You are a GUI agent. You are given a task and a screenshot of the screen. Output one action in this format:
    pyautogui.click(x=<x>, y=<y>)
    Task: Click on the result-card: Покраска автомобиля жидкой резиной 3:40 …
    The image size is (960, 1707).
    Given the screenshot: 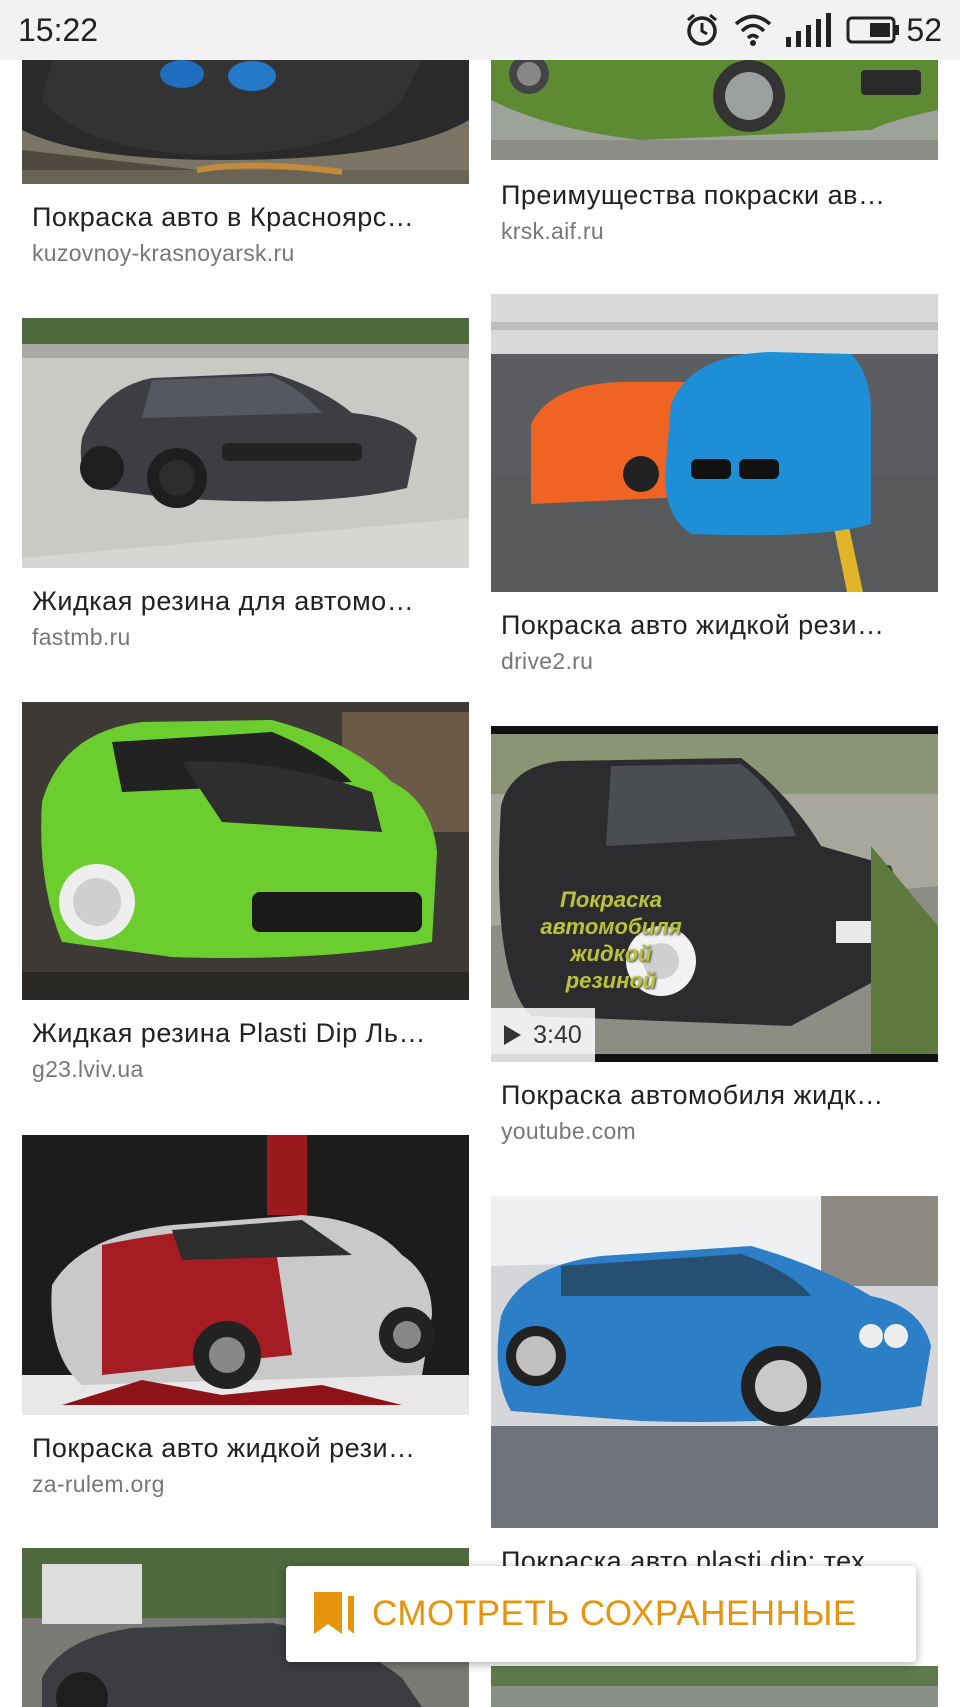 What is the action you would take?
    pyautogui.click(x=714, y=941)
    